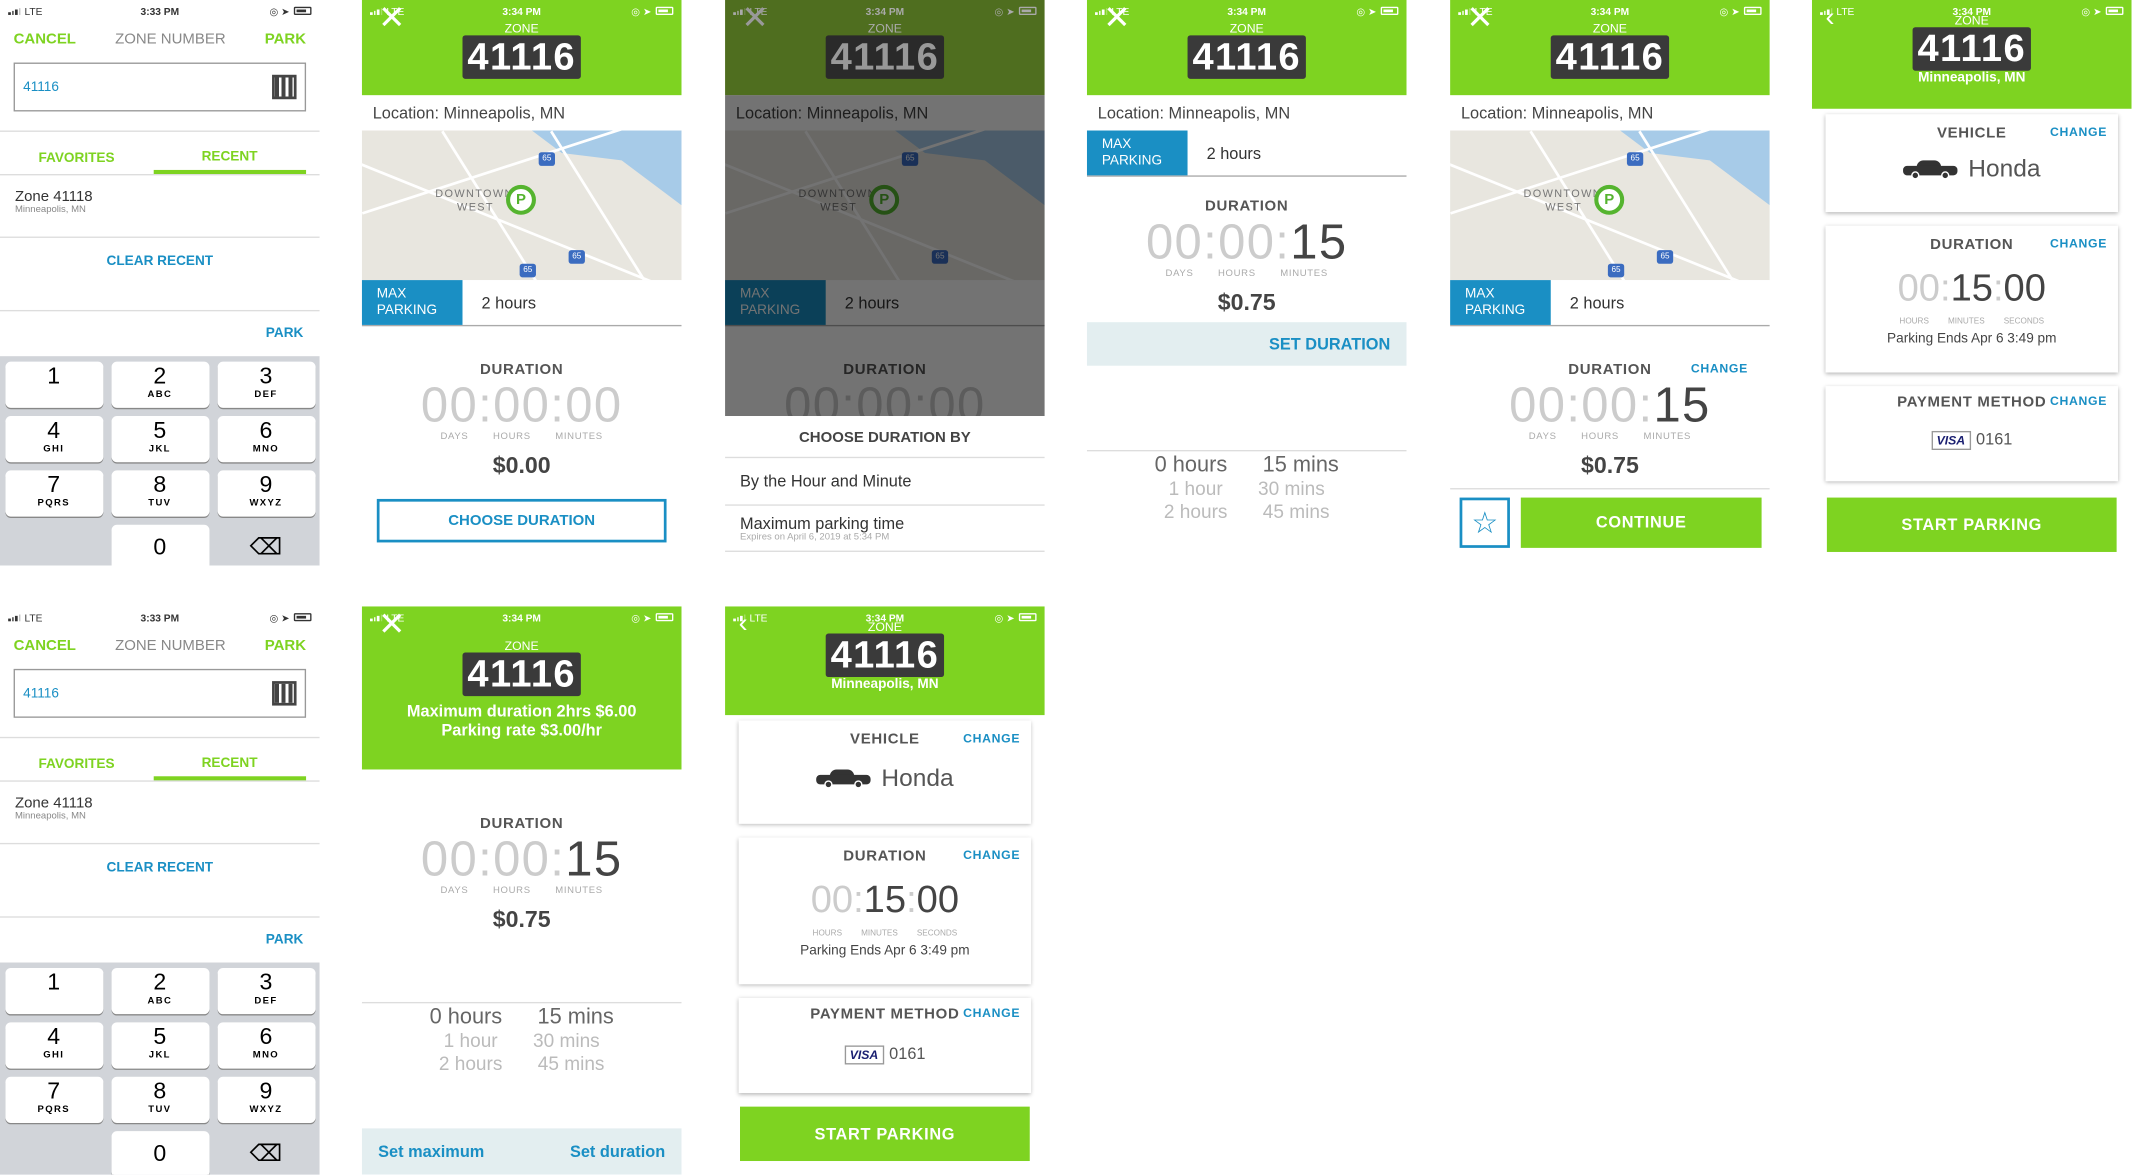  What do you see at coordinates (885, 256) in the screenshot?
I see `dim-overlay` at bounding box center [885, 256].